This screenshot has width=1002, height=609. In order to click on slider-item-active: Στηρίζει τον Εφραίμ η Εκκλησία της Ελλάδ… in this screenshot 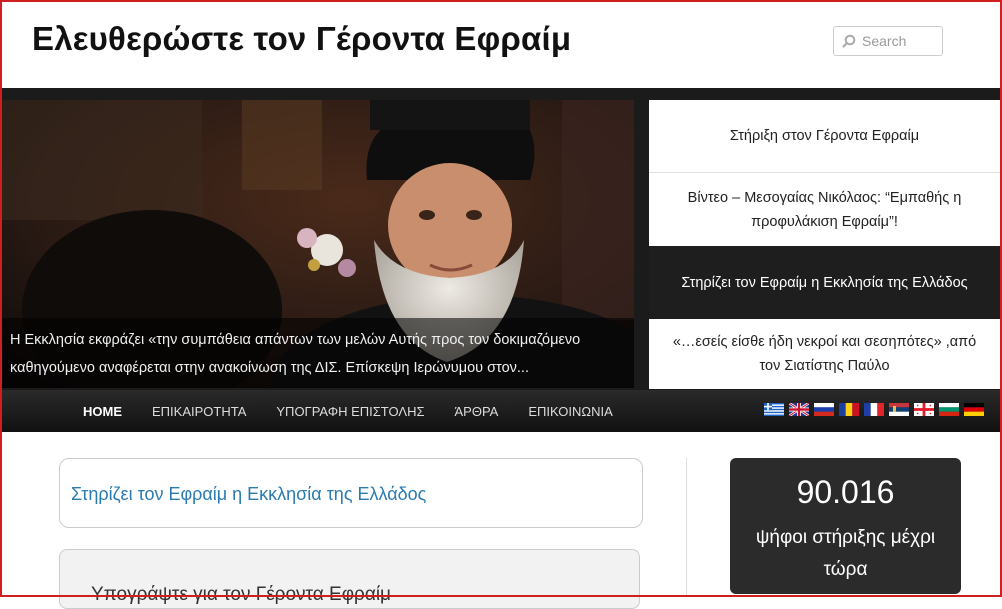, I will do `click(824, 282)`.